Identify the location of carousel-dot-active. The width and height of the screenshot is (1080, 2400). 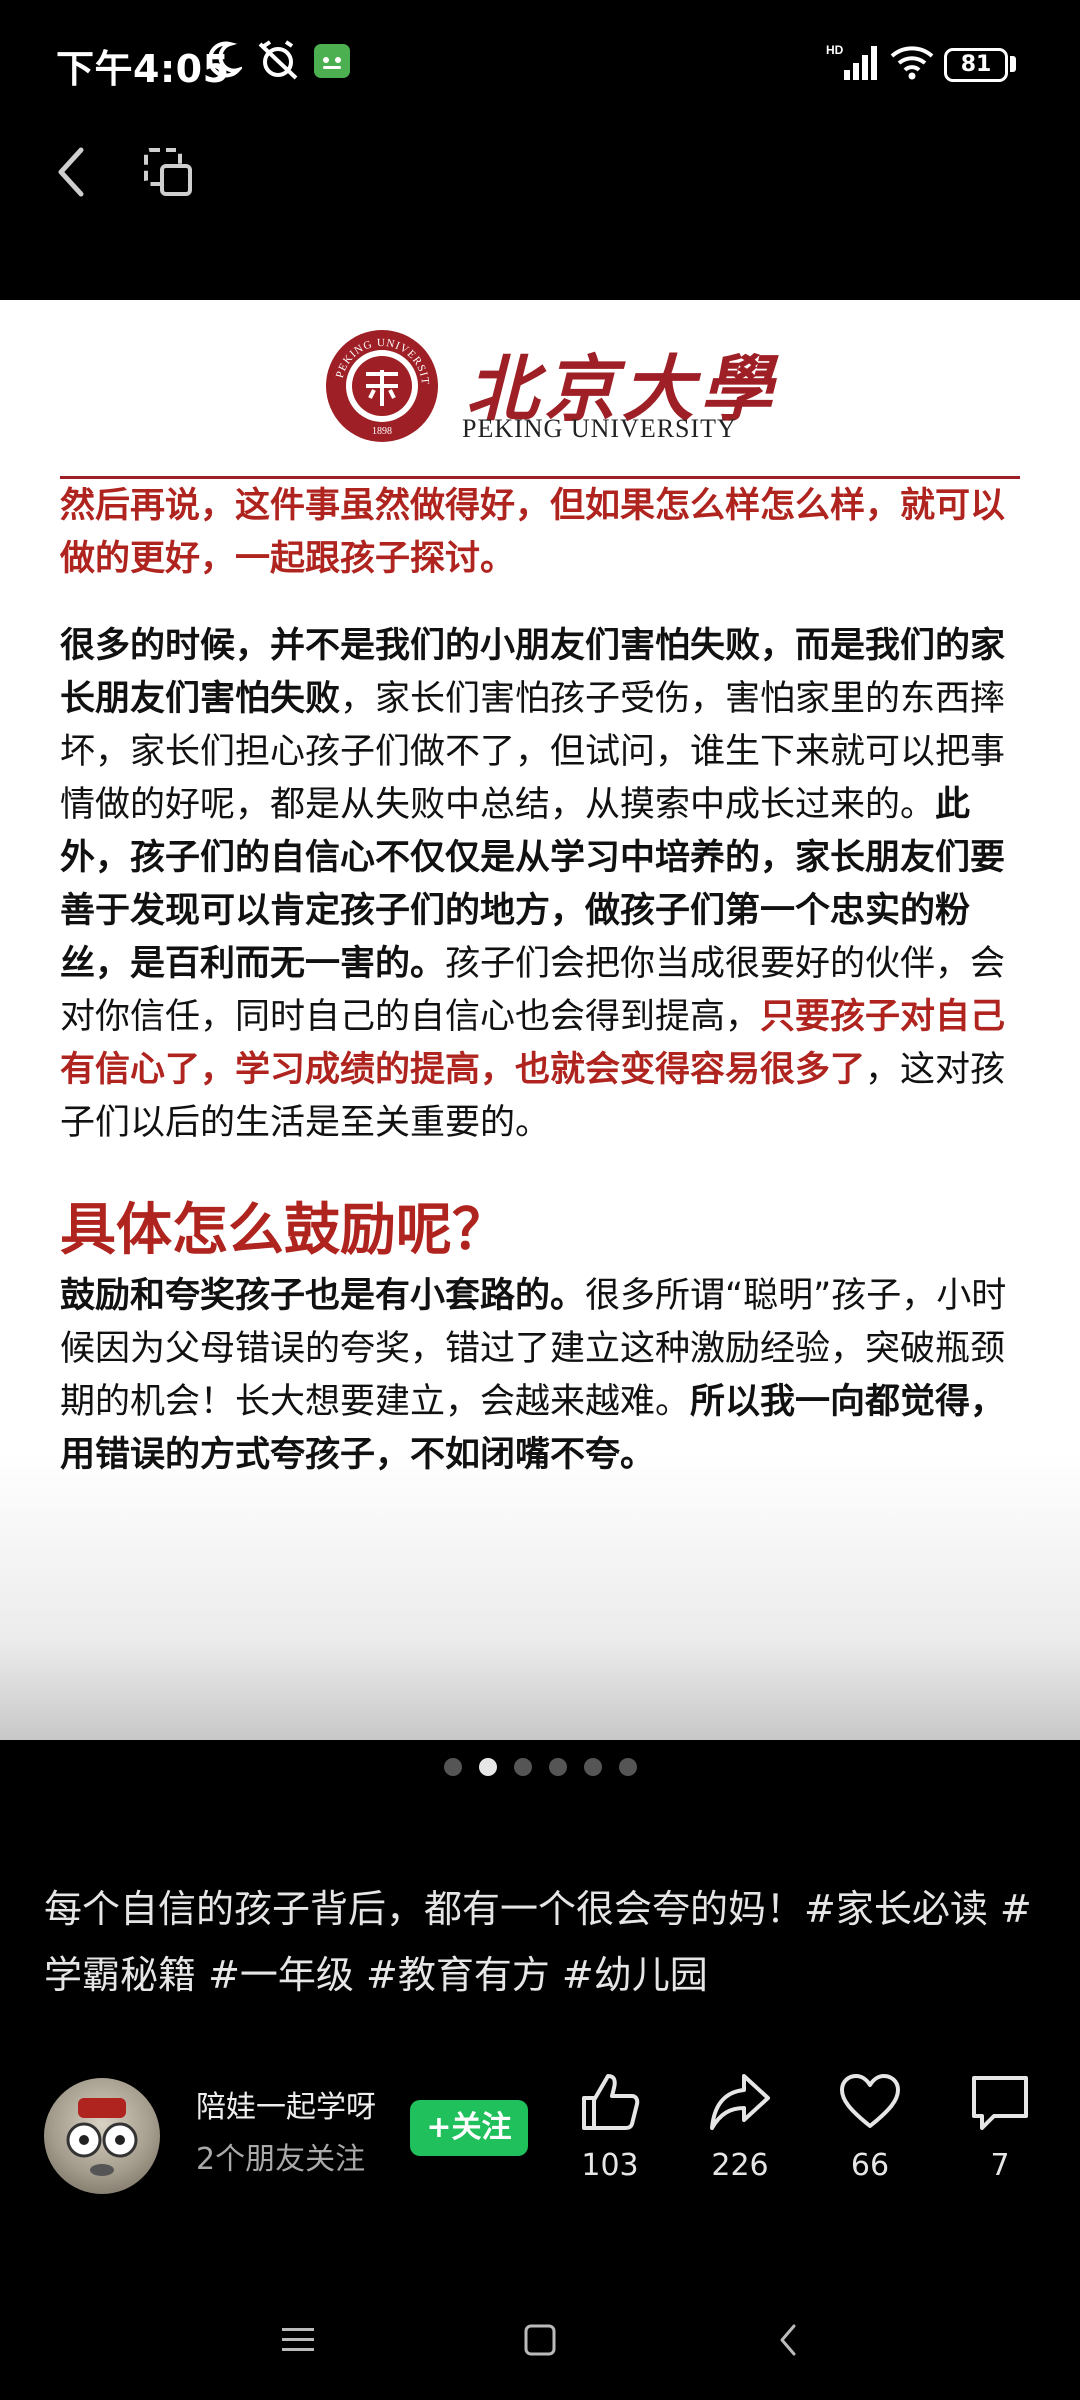
(487, 1767).